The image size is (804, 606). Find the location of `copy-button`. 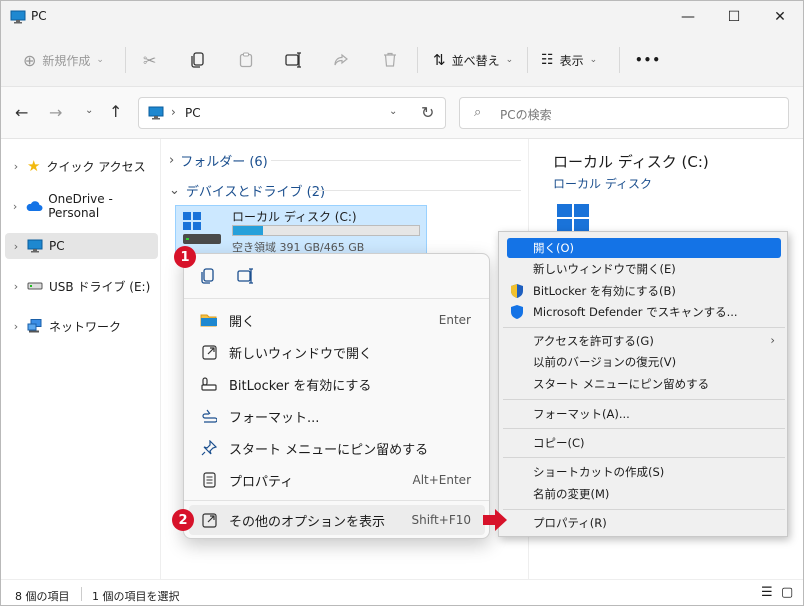

copy-button is located at coordinates (198, 60).